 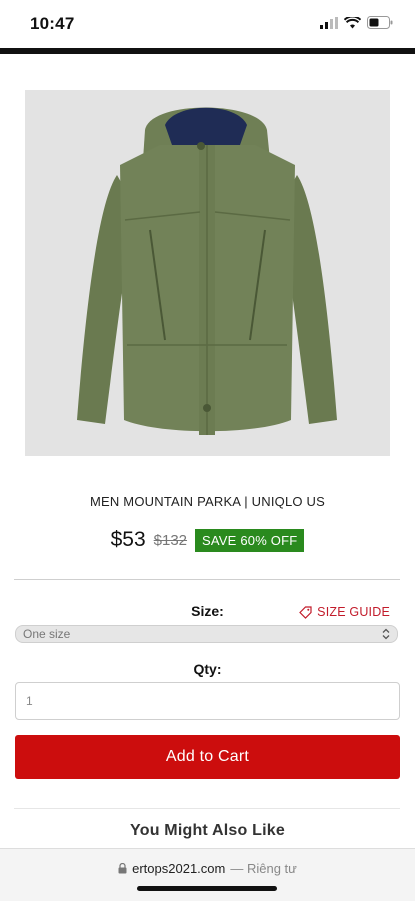 I want to click on address-bar: ertops2021.com — Riêng tư, so click(x=207, y=868).